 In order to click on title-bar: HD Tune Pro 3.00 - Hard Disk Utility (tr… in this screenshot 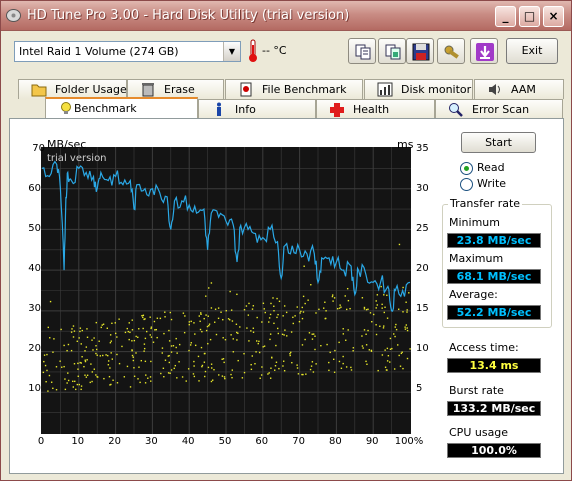, I will do `click(286, 16)`.